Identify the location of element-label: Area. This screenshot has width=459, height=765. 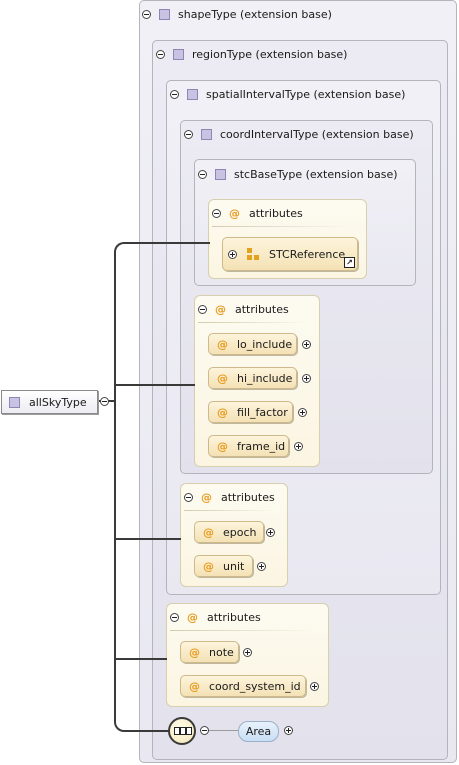
(258, 731).